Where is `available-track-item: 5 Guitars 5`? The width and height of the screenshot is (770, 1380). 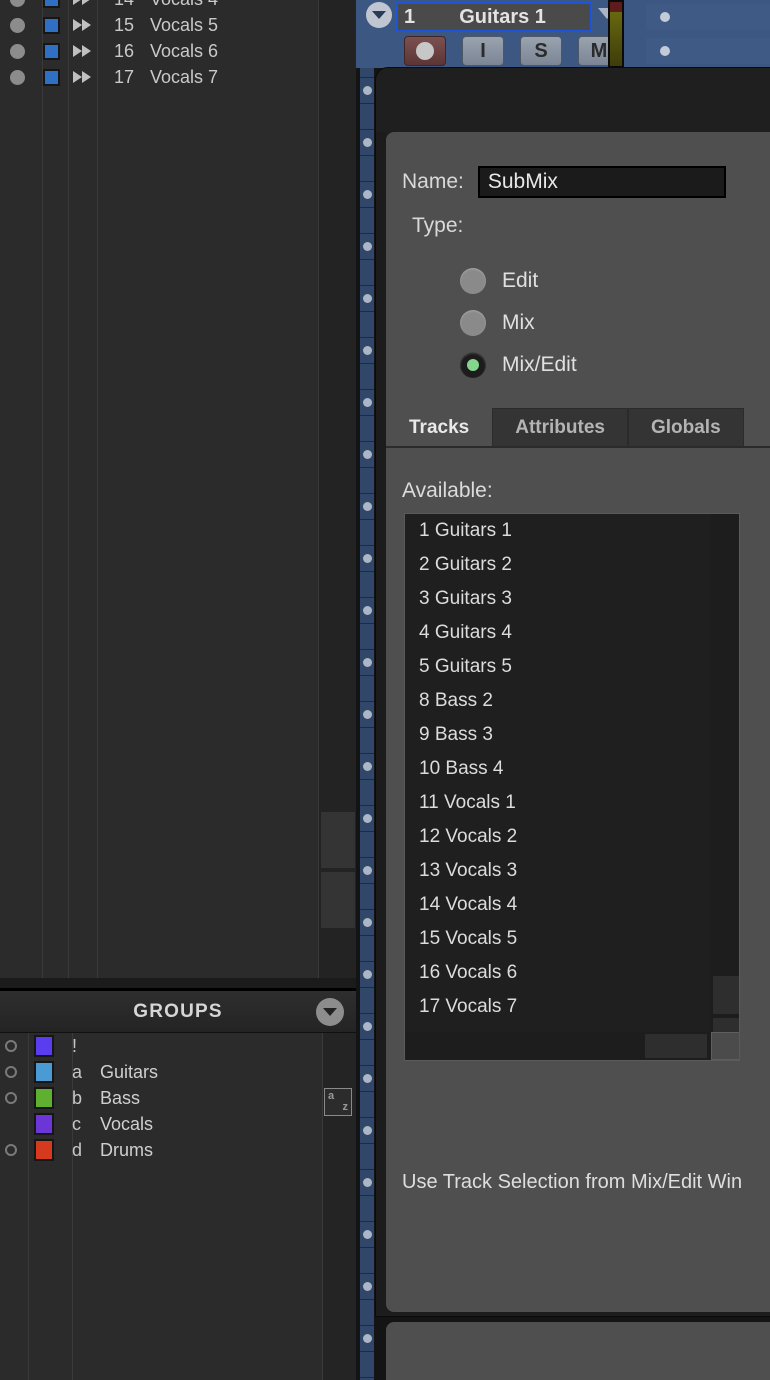
available-track-item: 5 Guitars 5 is located at coordinates (572, 667).